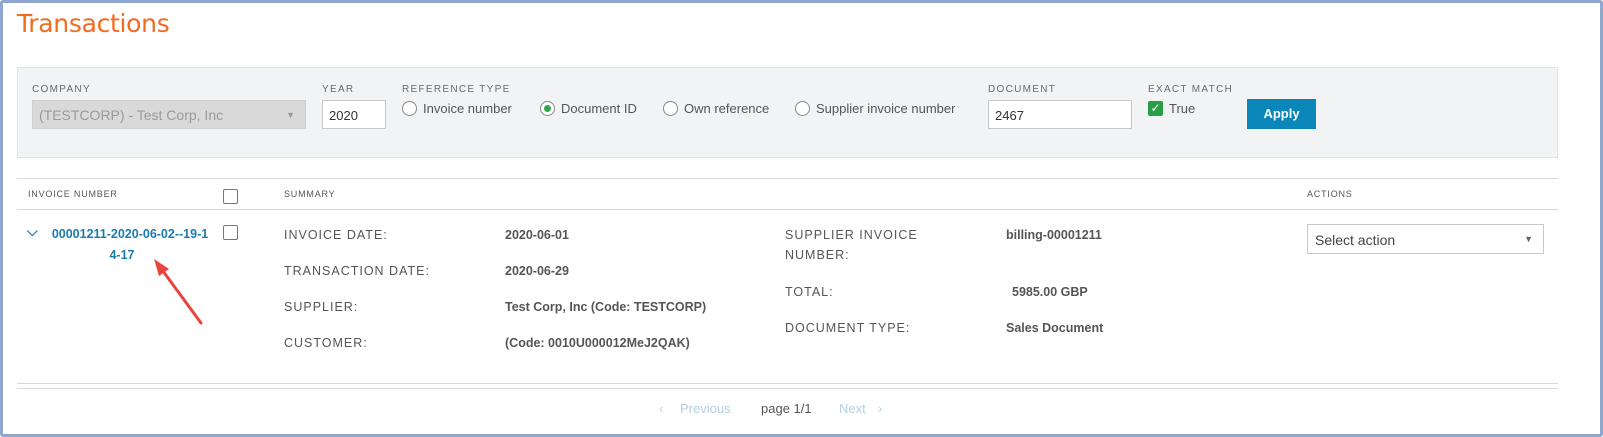  What do you see at coordinates (357, 271) in the screenshot?
I see `transaction-date-label: TRANSACTION DATE:` at bounding box center [357, 271].